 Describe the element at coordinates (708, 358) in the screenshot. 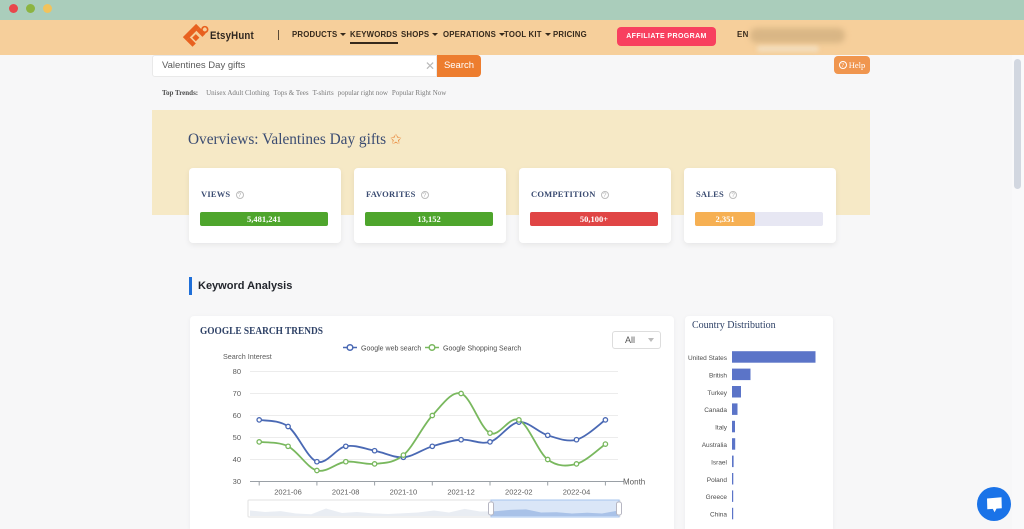

I see `svg-text: United States` at that location.